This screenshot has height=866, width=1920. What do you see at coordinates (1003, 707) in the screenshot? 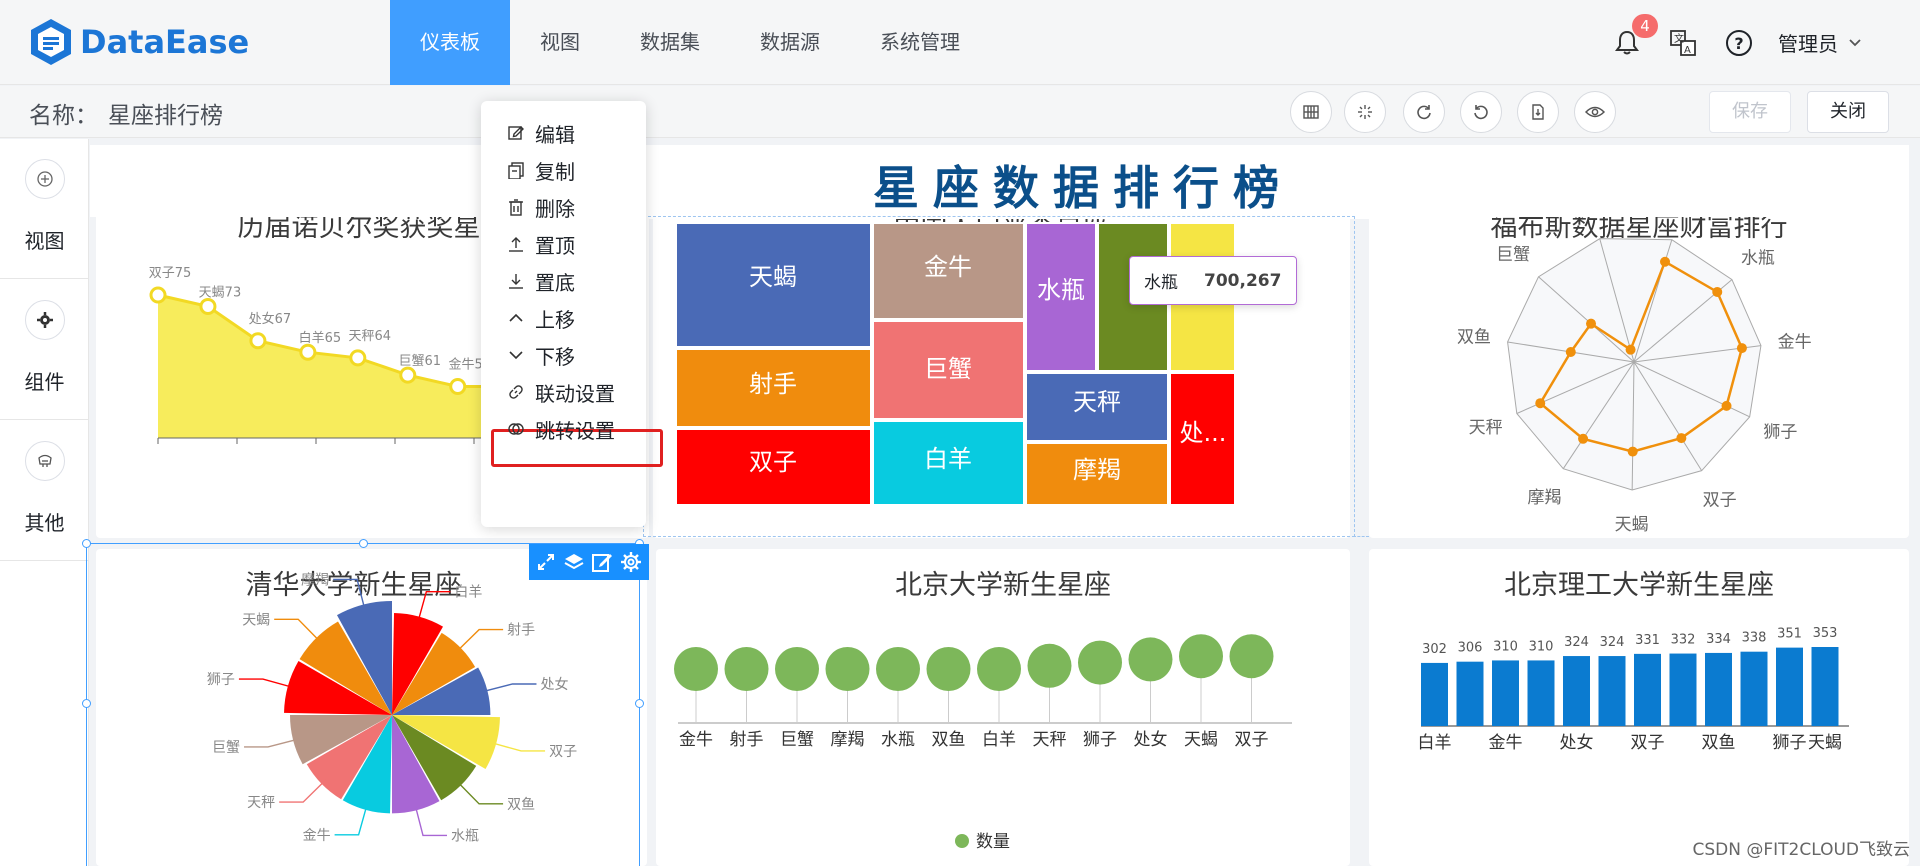
I see `chart-card-pku: 北京大学新生星座 金牛 射手 巨蟹 摩羯 水瓶 双鱼 白羊 天秤 狮子 处女 天蝎 双子 数量` at bounding box center [1003, 707].